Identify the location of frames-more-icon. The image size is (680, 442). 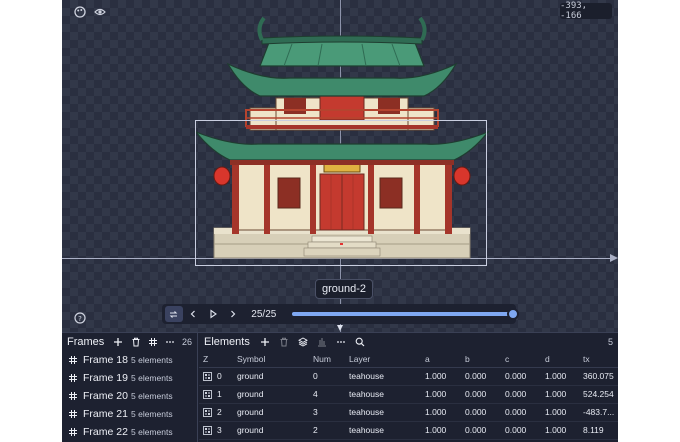
(170, 342).